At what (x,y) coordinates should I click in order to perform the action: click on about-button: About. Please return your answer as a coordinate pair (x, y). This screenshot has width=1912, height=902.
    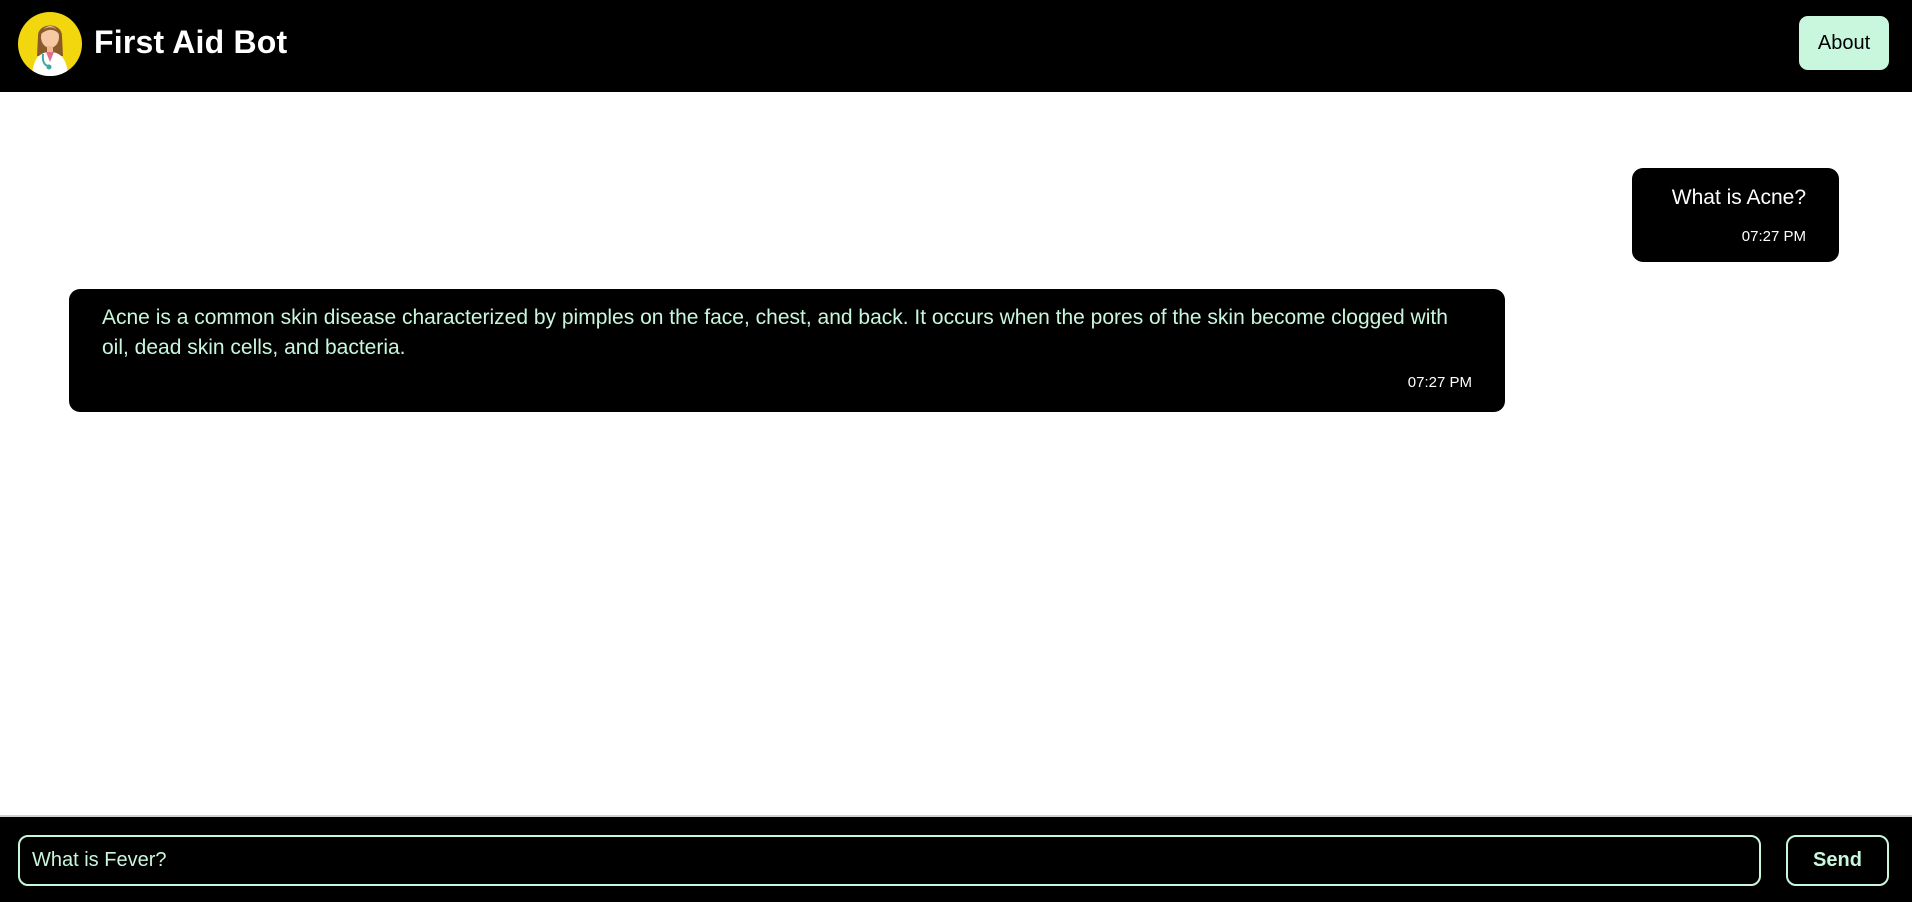
    Looking at the image, I should click on (1844, 43).